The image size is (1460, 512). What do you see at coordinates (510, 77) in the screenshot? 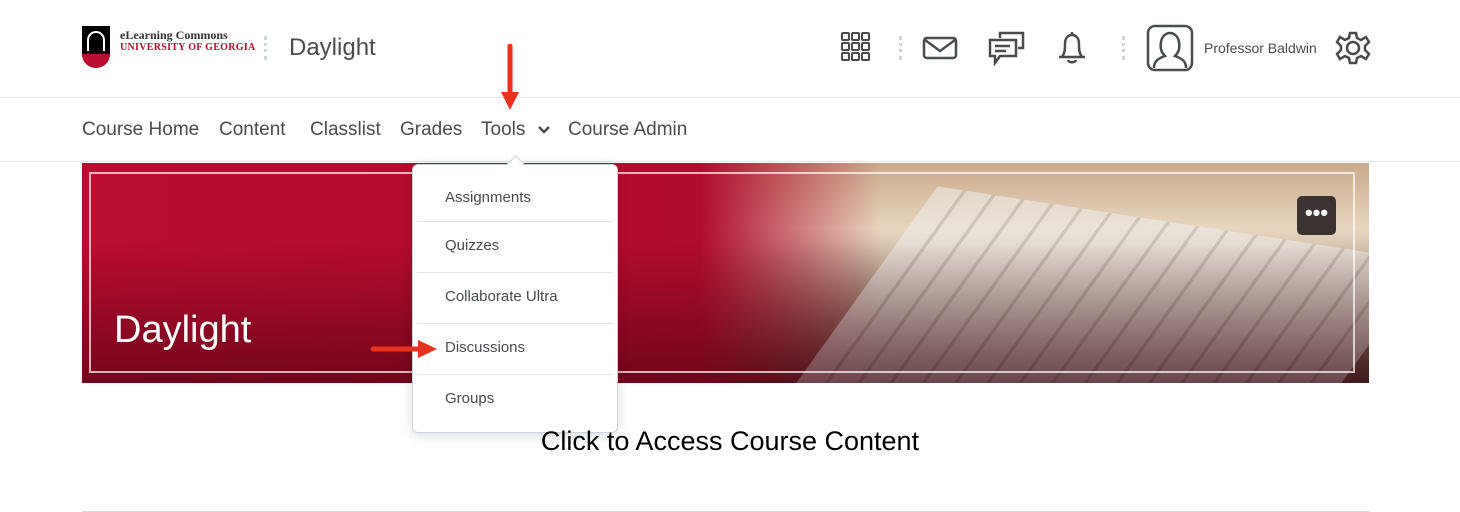
I see `annotation-arrow-down-icon` at bounding box center [510, 77].